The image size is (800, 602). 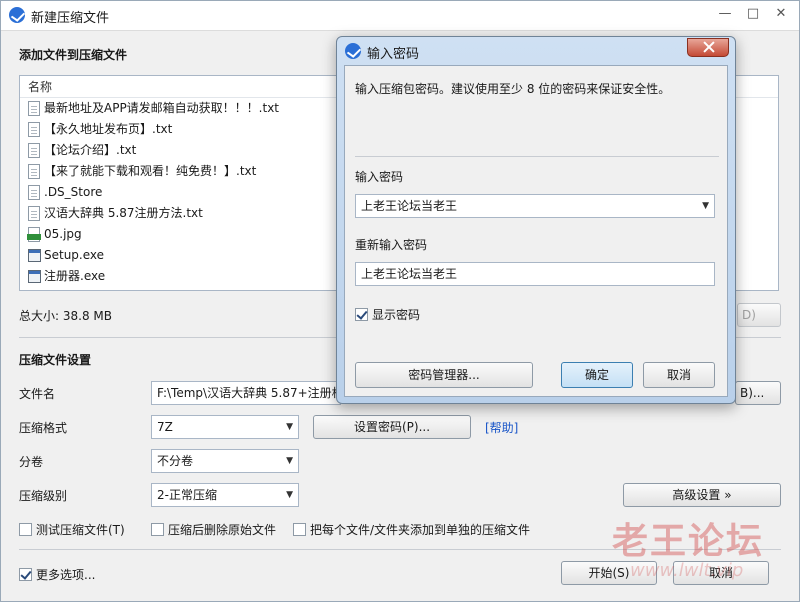 I want to click on file-name: Setup.exe, so click(x=74, y=255).